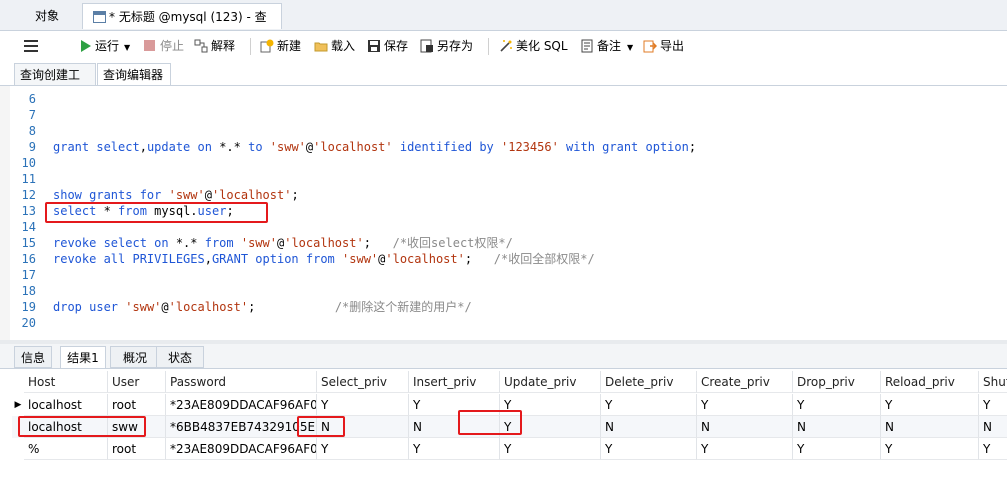  I want to click on line-number: 17, so click(28, 275).